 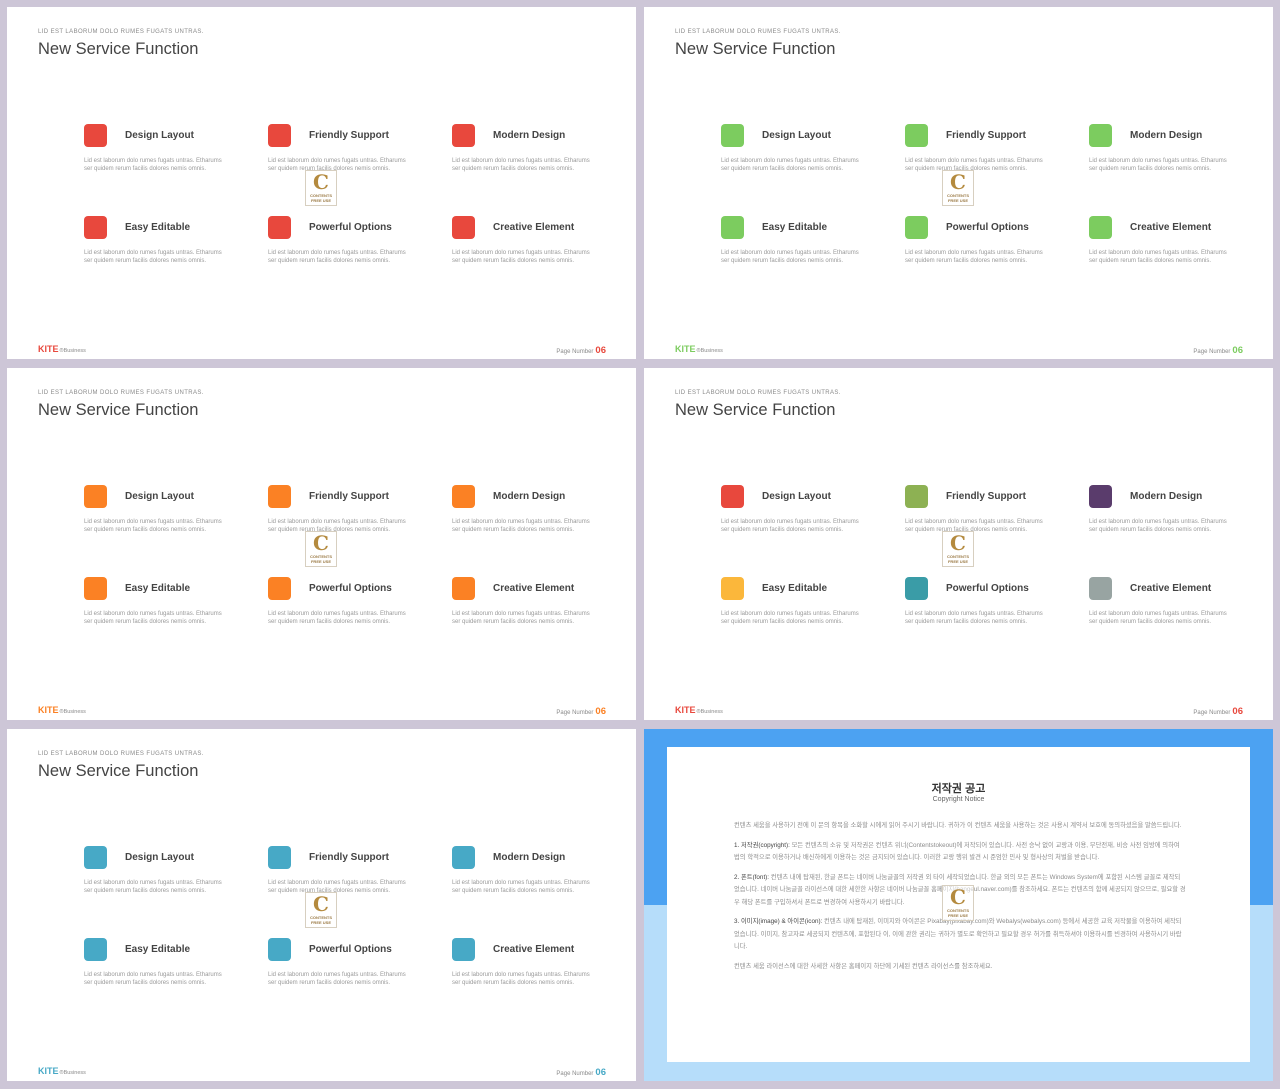 What do you see at coordinates (72, 712) in the screenshot?
I see `brand-suffix: ®Business` at bounding box center [72, 712].